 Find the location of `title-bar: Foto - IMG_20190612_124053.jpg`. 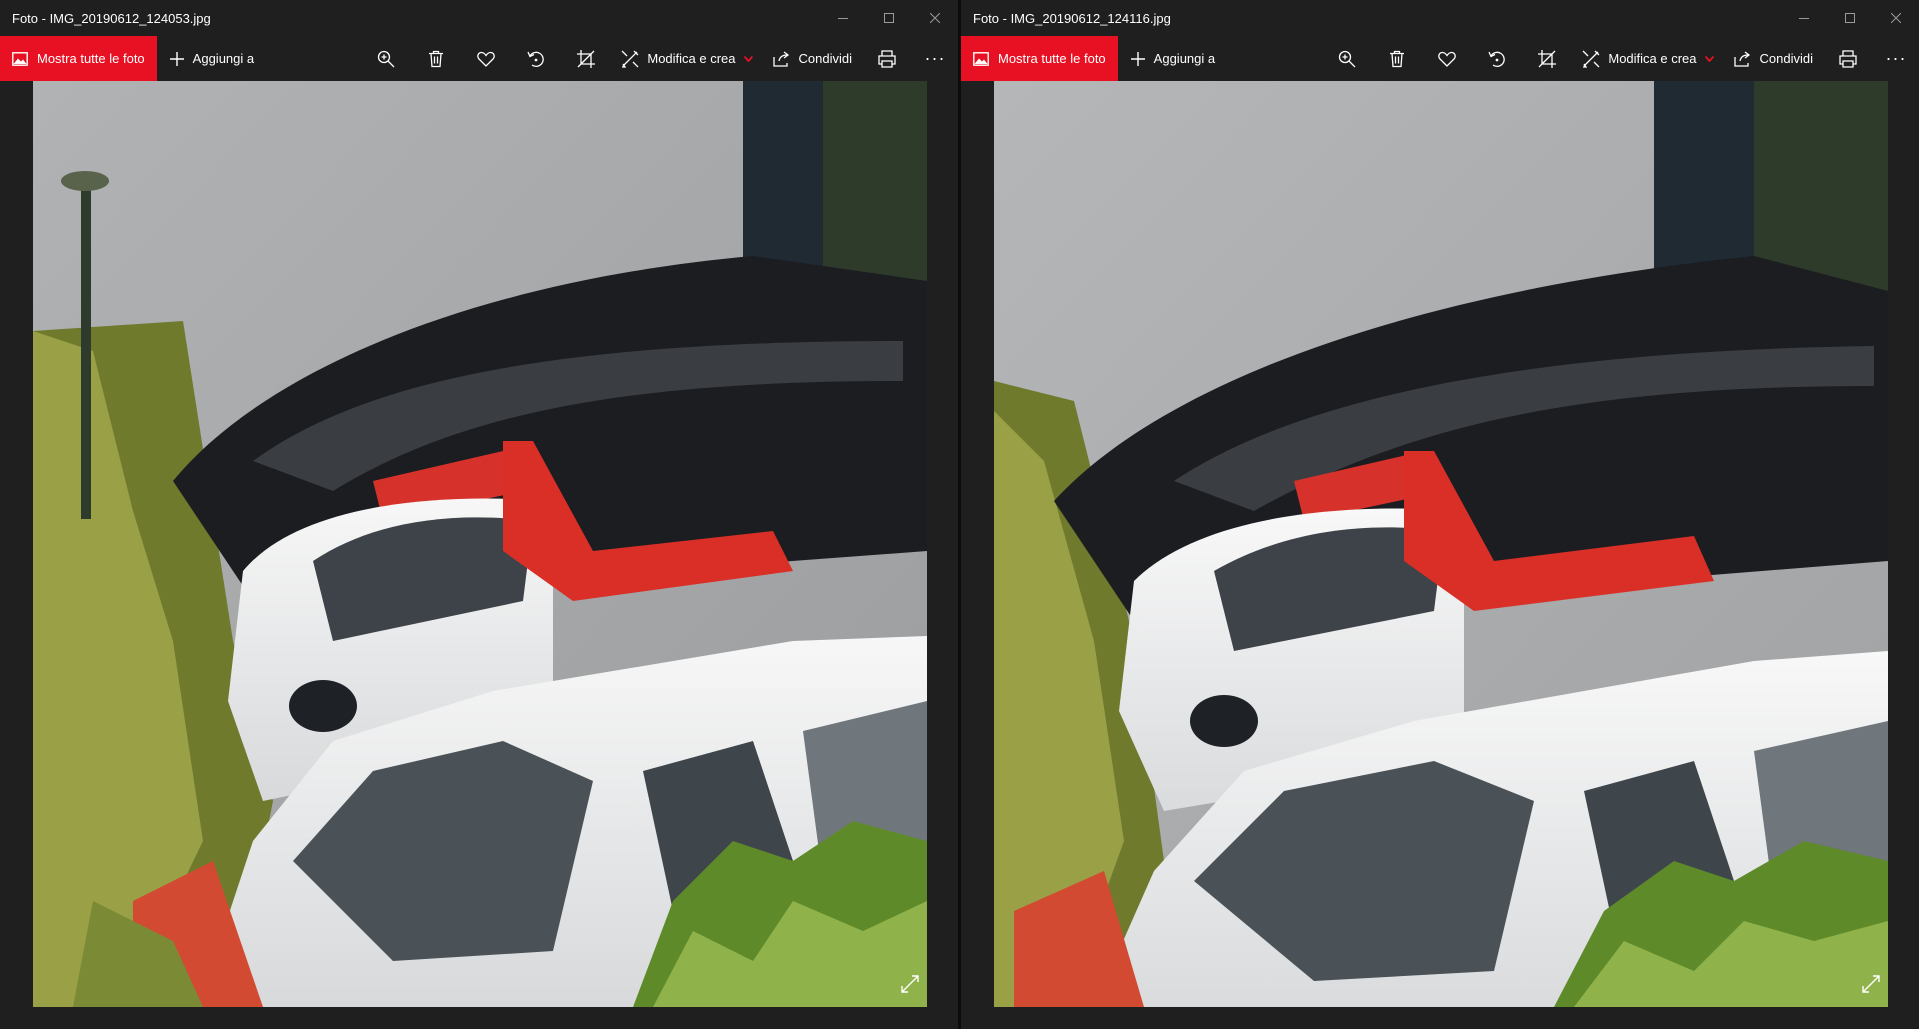

title-bar: Foto - IMG_20190612_124053.jpg is located at coordinates (479, 18).